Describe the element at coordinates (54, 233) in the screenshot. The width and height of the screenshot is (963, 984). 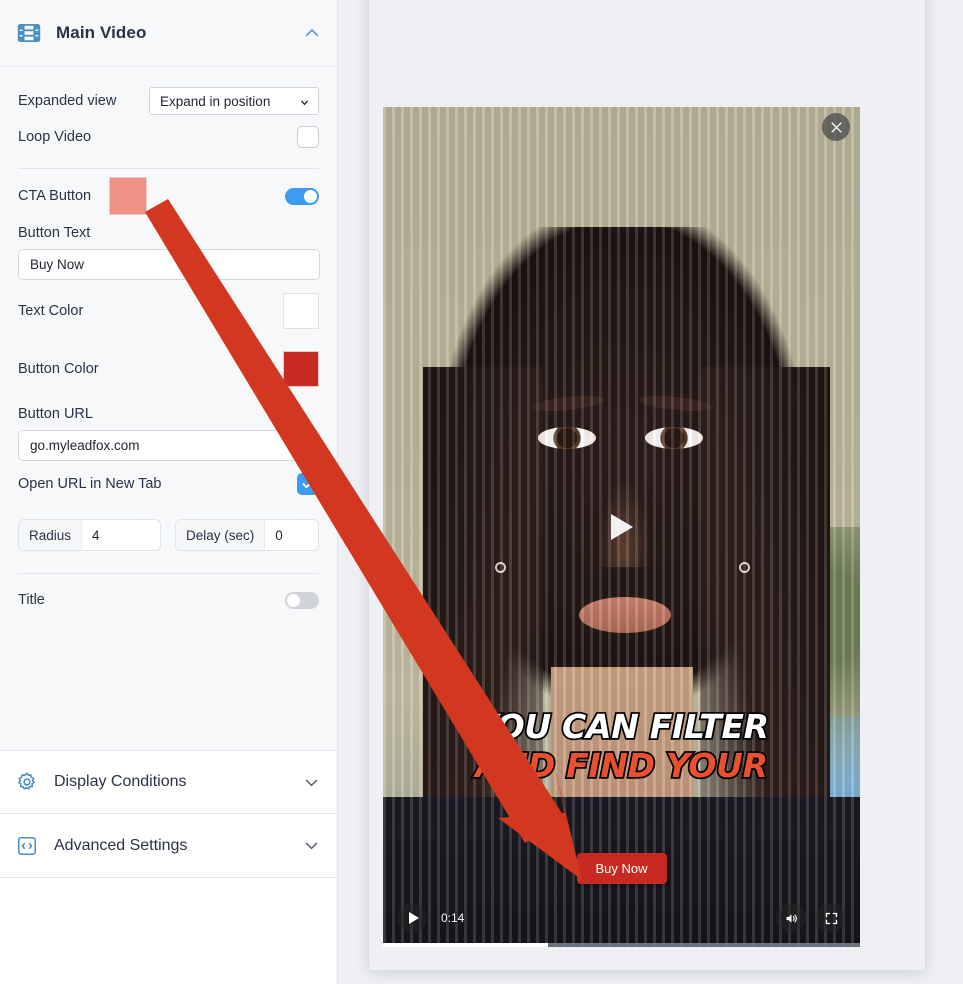
I see `button-text-label: Button Text` at that location.